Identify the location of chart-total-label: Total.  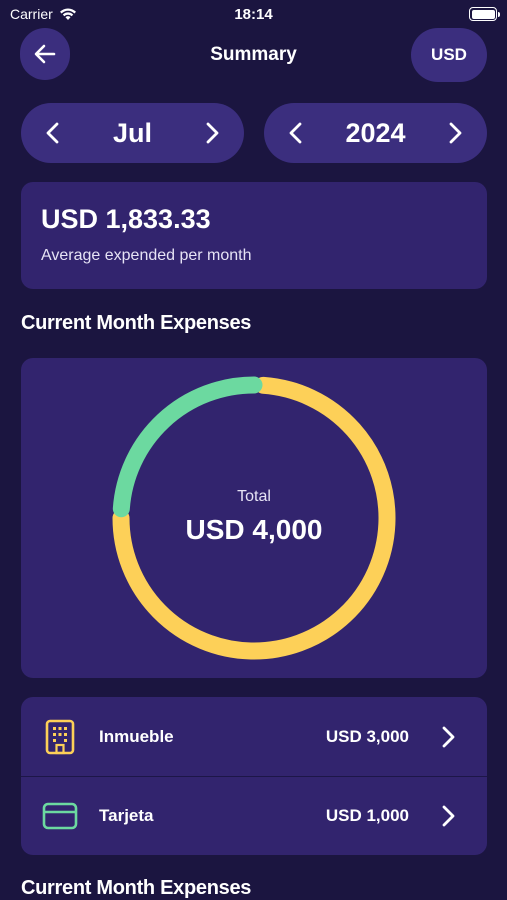
(254, 496).